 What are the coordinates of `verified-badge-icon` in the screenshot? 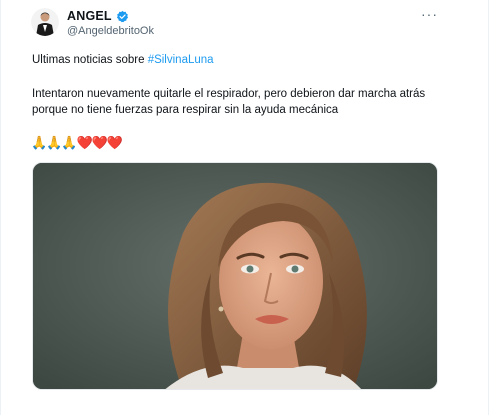 It's located at (122, 16).